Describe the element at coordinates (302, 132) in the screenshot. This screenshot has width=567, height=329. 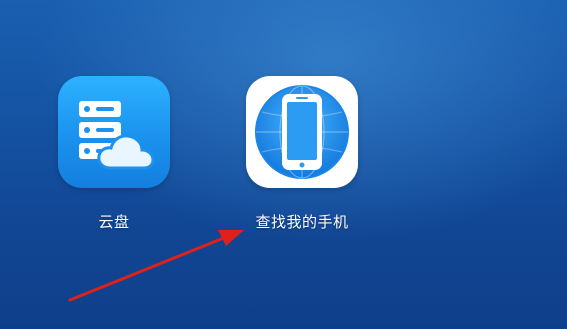
I see `find-my-phone-icon` at that location.